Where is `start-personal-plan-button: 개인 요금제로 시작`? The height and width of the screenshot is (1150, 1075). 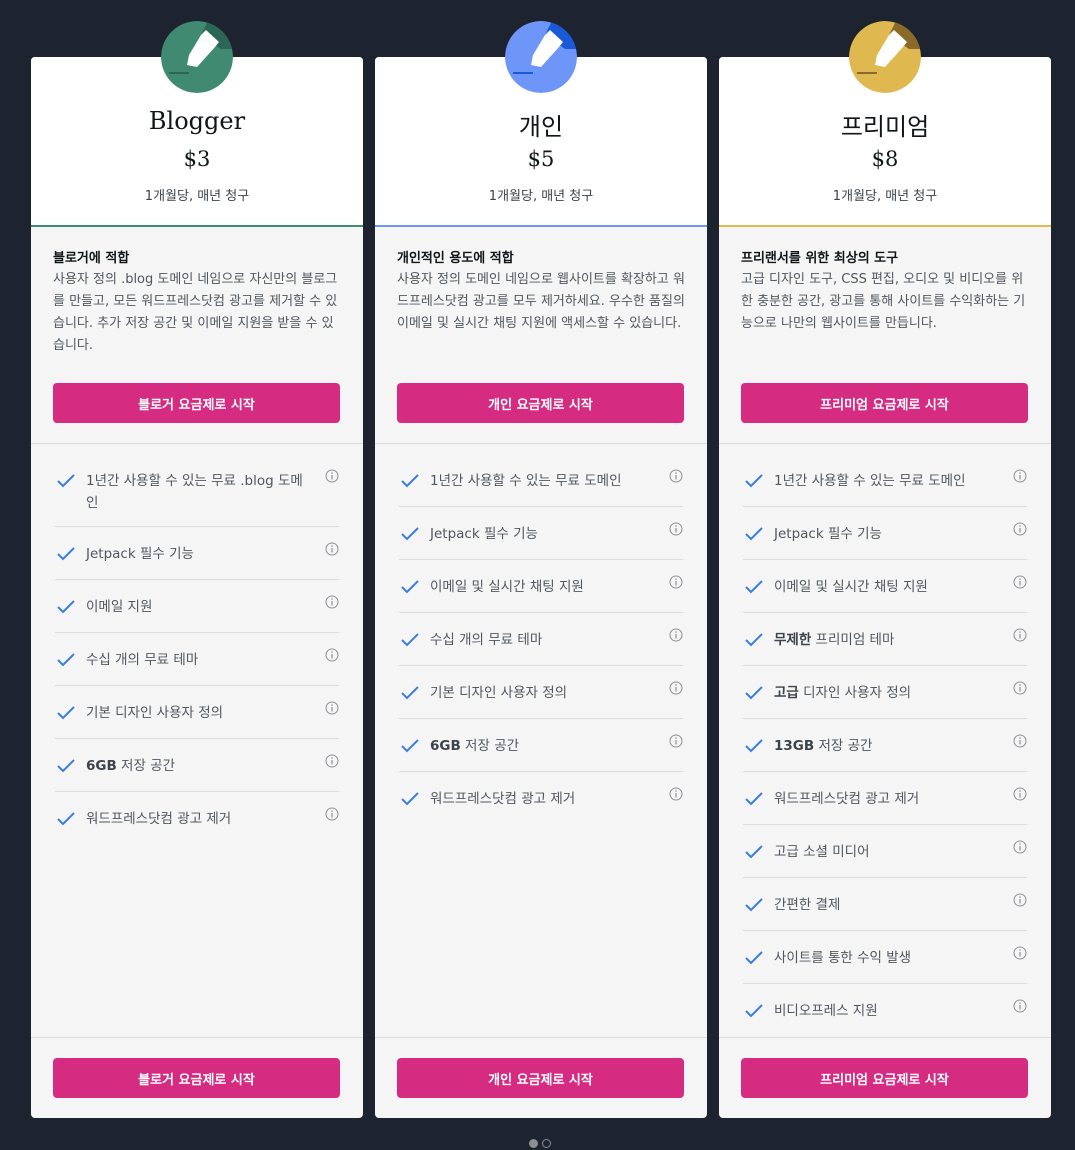 start-personal-plan-button: 개인 요금제로 시작 is located at coordinates (540, 403).